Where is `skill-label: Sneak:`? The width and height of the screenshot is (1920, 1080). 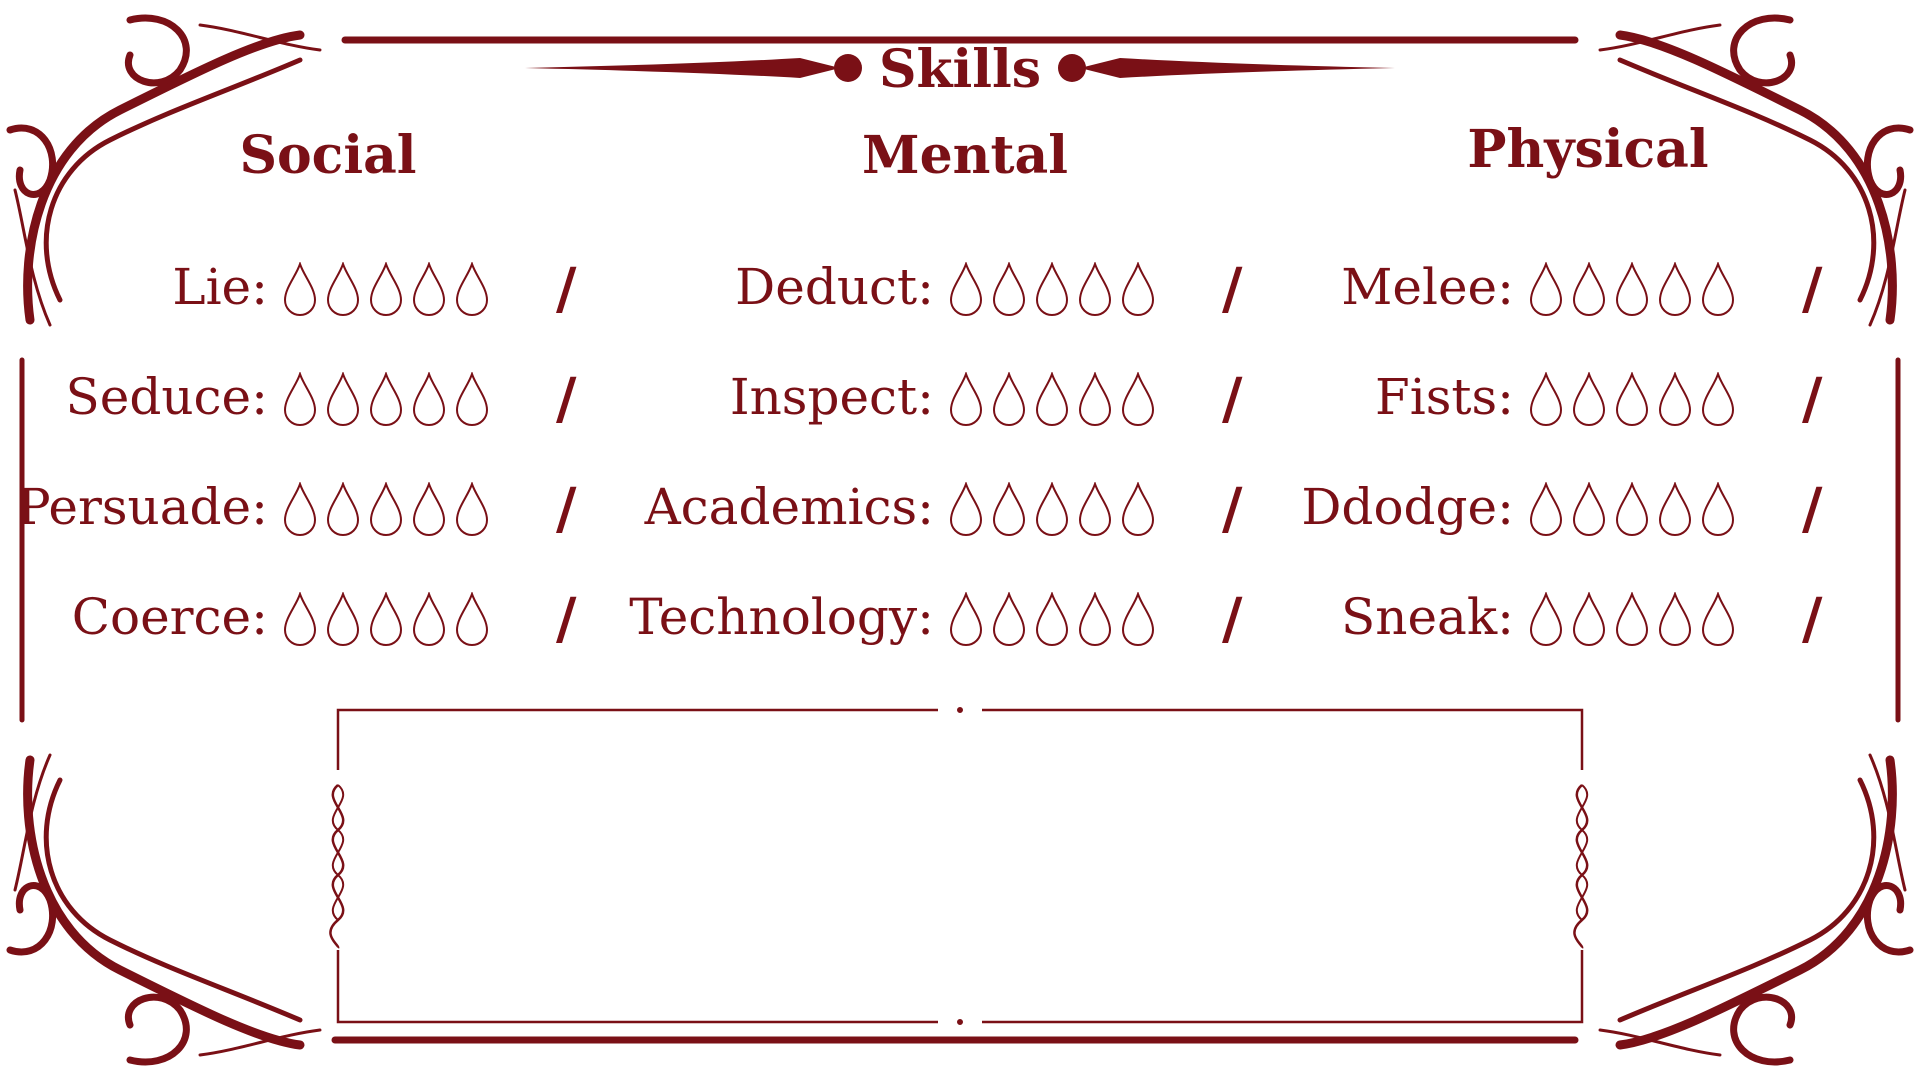 skill-label: Sneak: is located at coordinates (1427, 617).